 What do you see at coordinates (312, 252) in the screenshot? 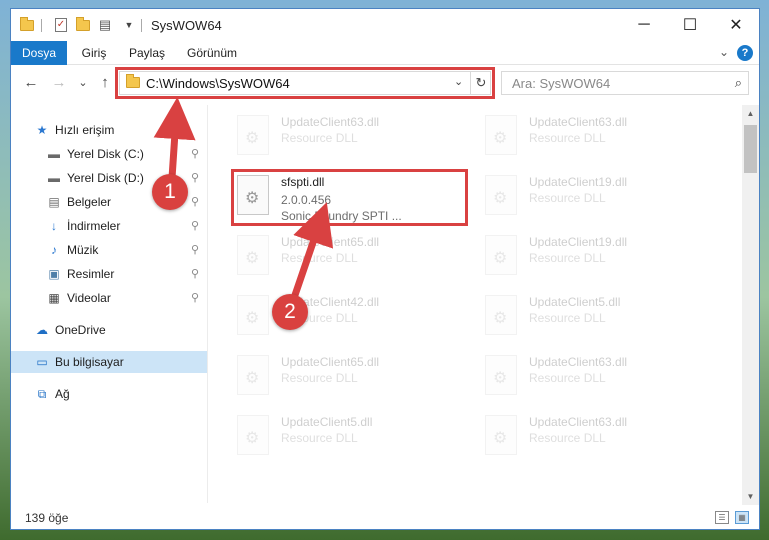
I see `arrow-to-file` at bounding box center [312, 252].